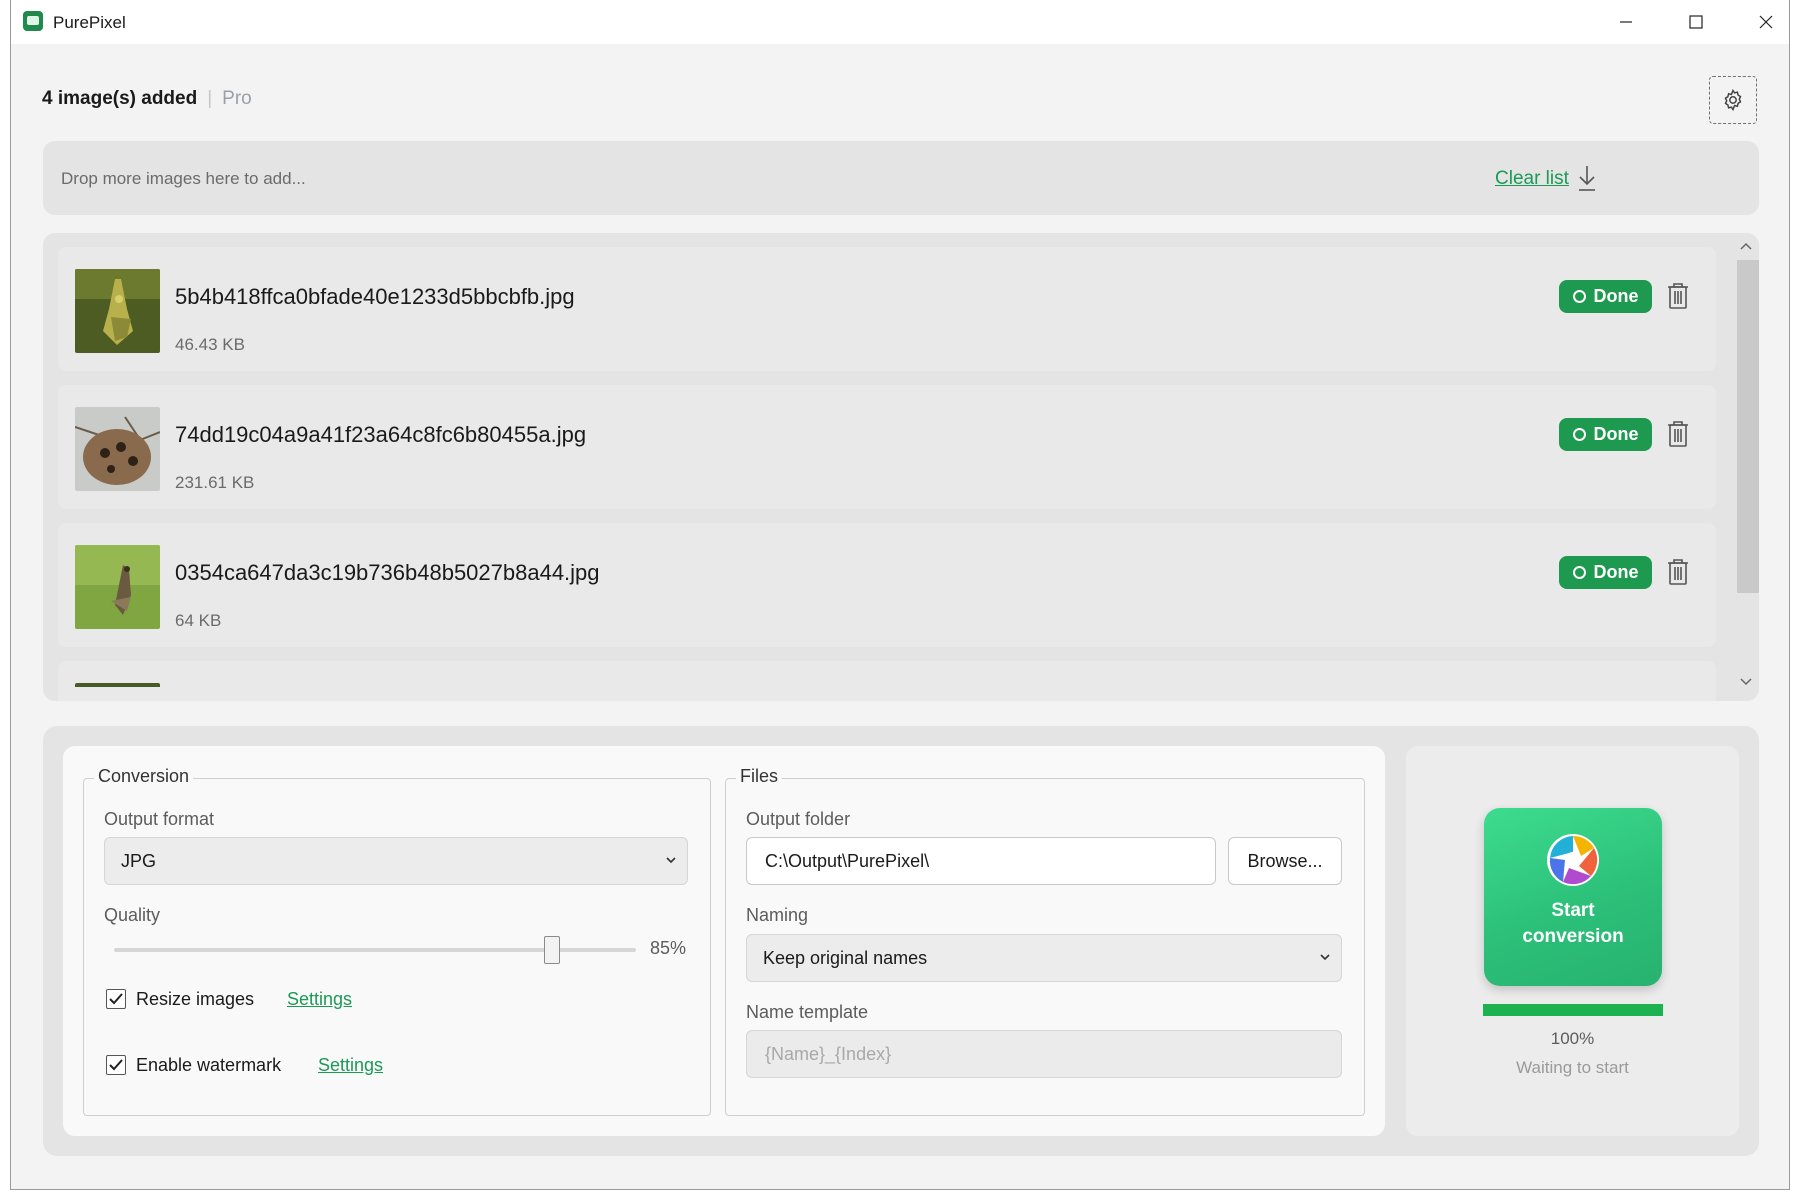 Image resolution: width=1800 pixels, height=1200 pixels. I want to click on image-count-header: 4 image(s) added | Pro, so click(147, 99).